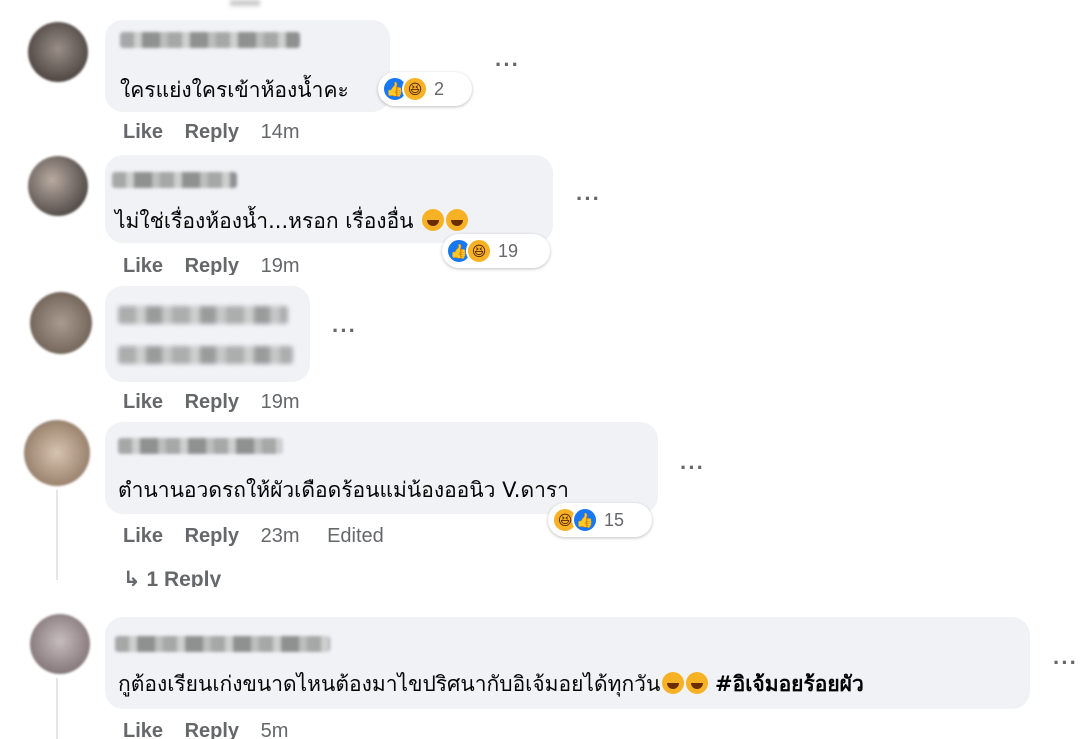 The width and height of the screenshot is (1092, 739). I want to click on reaction-count: 19, so click(508, 250).